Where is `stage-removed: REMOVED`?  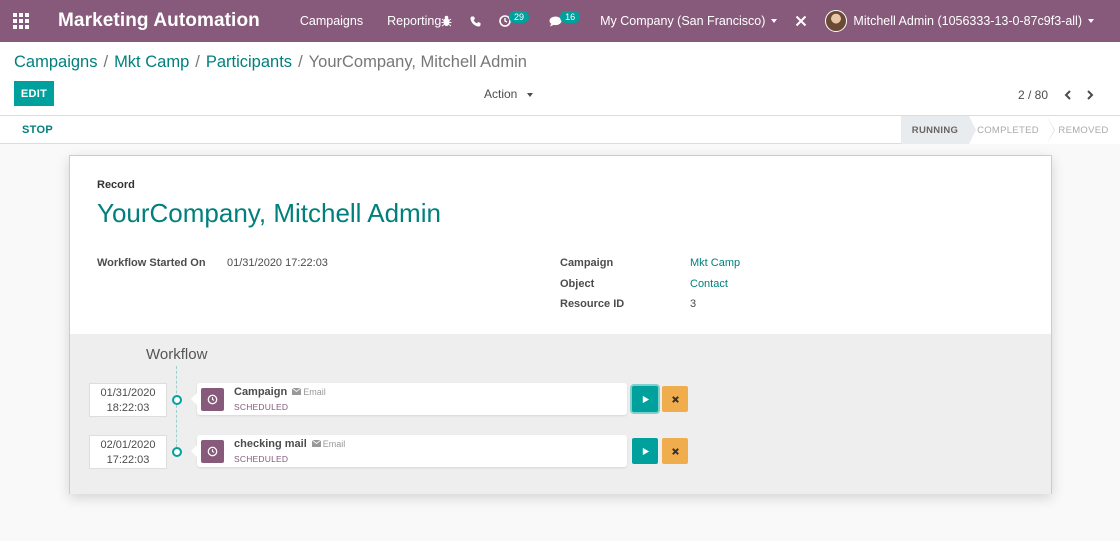
stage-removed: REMOVED is located at coordinates (1083, 130).